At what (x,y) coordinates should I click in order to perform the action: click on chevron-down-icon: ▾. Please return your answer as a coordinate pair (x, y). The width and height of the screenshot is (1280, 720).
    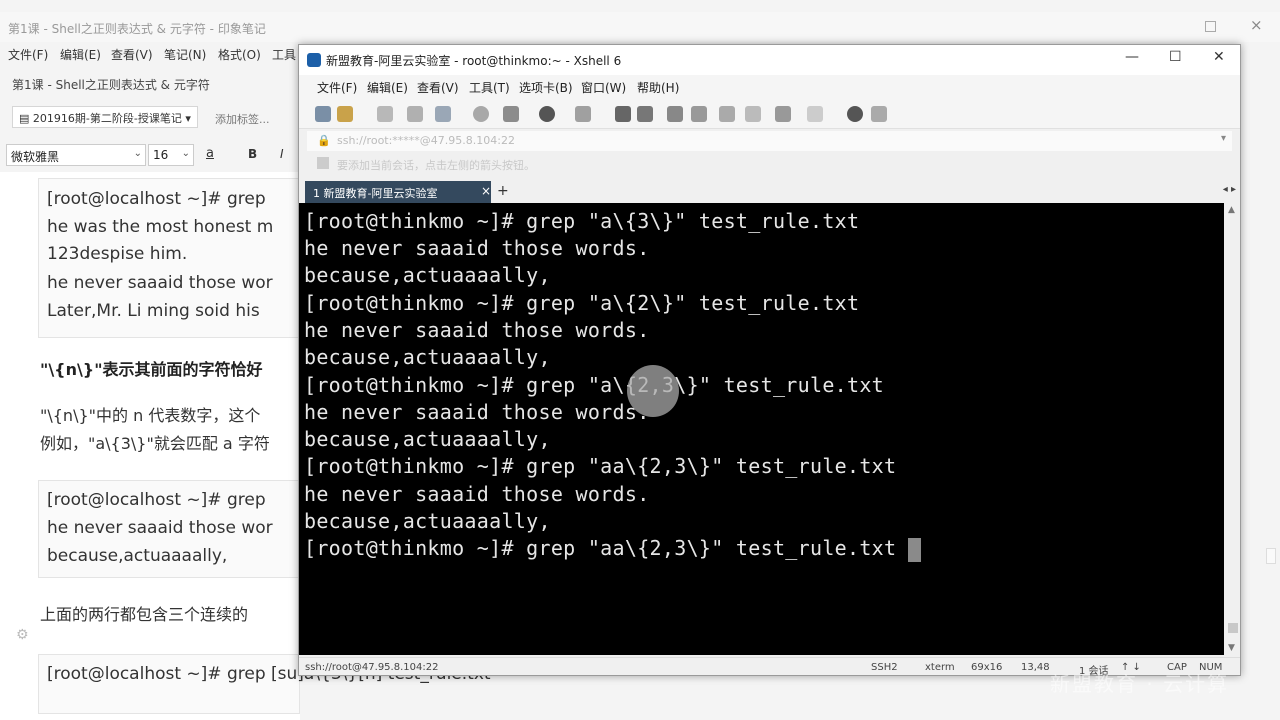
    Looking at the image, I should click on (1223, 138).